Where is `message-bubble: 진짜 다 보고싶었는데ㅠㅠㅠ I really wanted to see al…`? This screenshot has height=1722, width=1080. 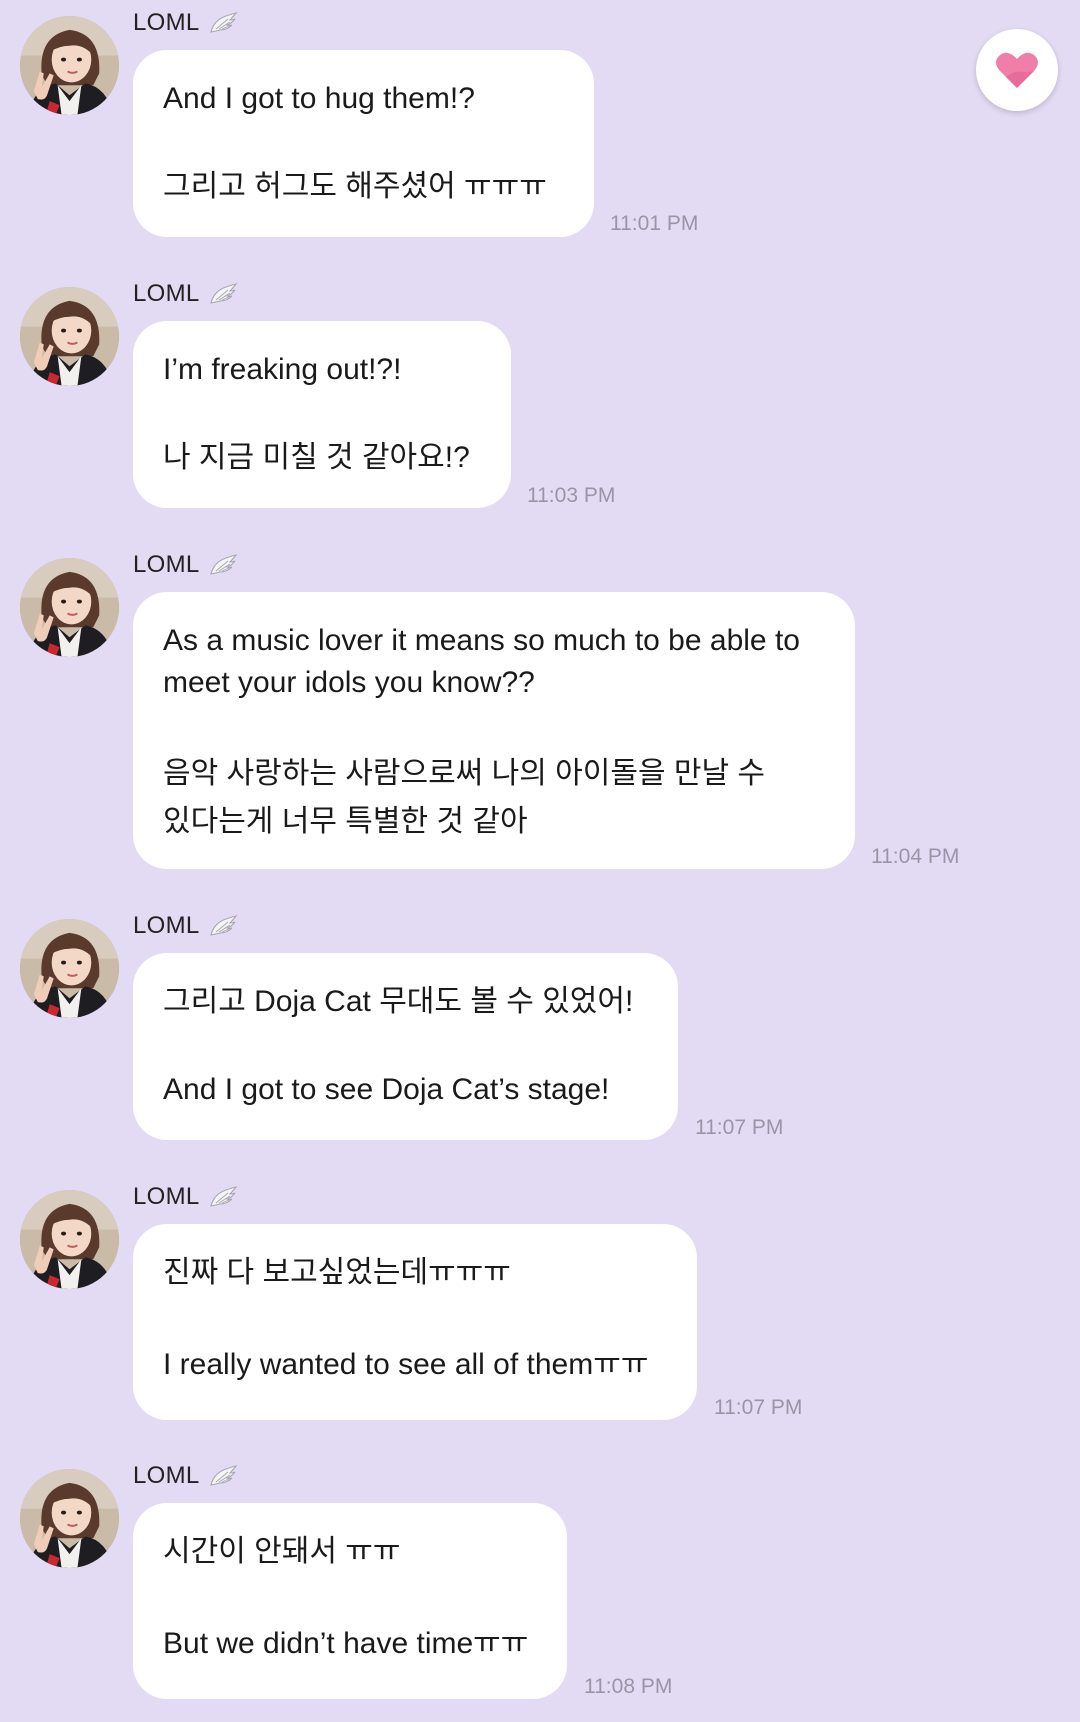 message-bubble: 진짜 다 보고싶었는데ㅠㅠㅠ I really wanted to see al… is located at coordinates (415, 1322).